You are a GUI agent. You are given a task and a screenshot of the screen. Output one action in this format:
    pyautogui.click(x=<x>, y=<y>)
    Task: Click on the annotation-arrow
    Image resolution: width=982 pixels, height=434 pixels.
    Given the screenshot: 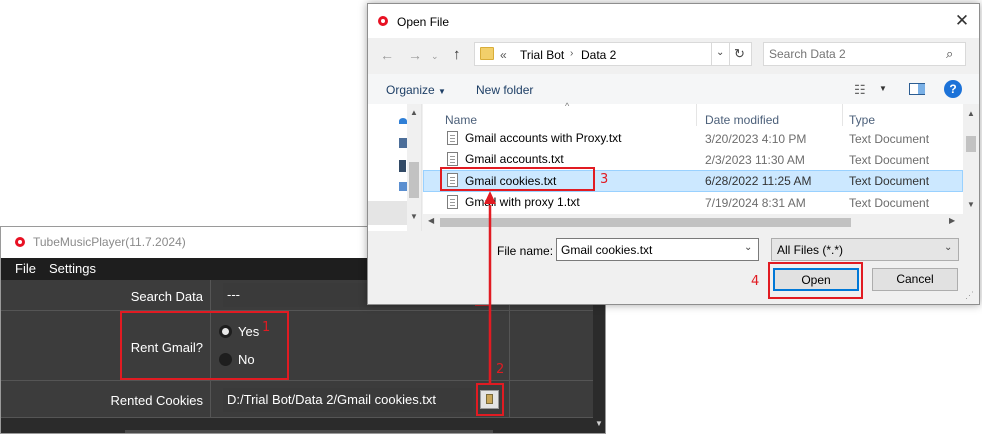 What is the action you would take?
    pyautogui.click(x=490, y=287)
    